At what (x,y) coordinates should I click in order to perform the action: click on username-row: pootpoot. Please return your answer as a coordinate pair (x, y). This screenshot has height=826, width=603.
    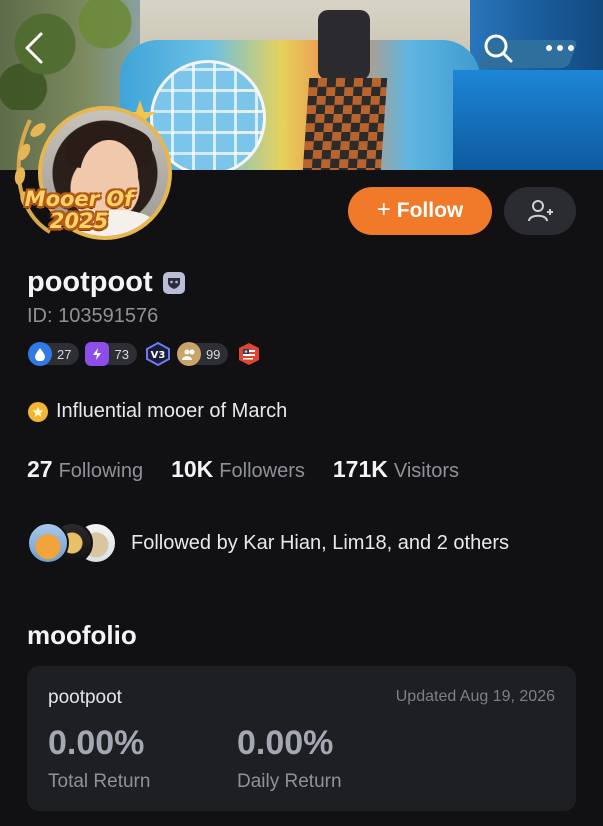
    Looking at the image, I should click on (106, 282).